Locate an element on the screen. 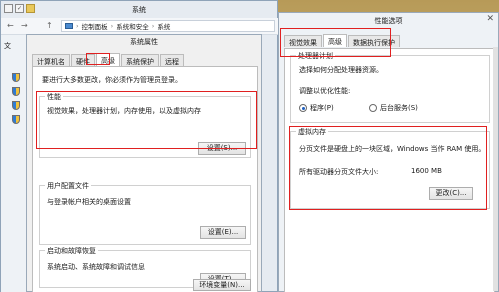 This screenshot has height=292, width=499. address-bar-row: ← → ↑ › 控制面板 › 系统和安全 › 系统 is located at coordinates (140, 26).